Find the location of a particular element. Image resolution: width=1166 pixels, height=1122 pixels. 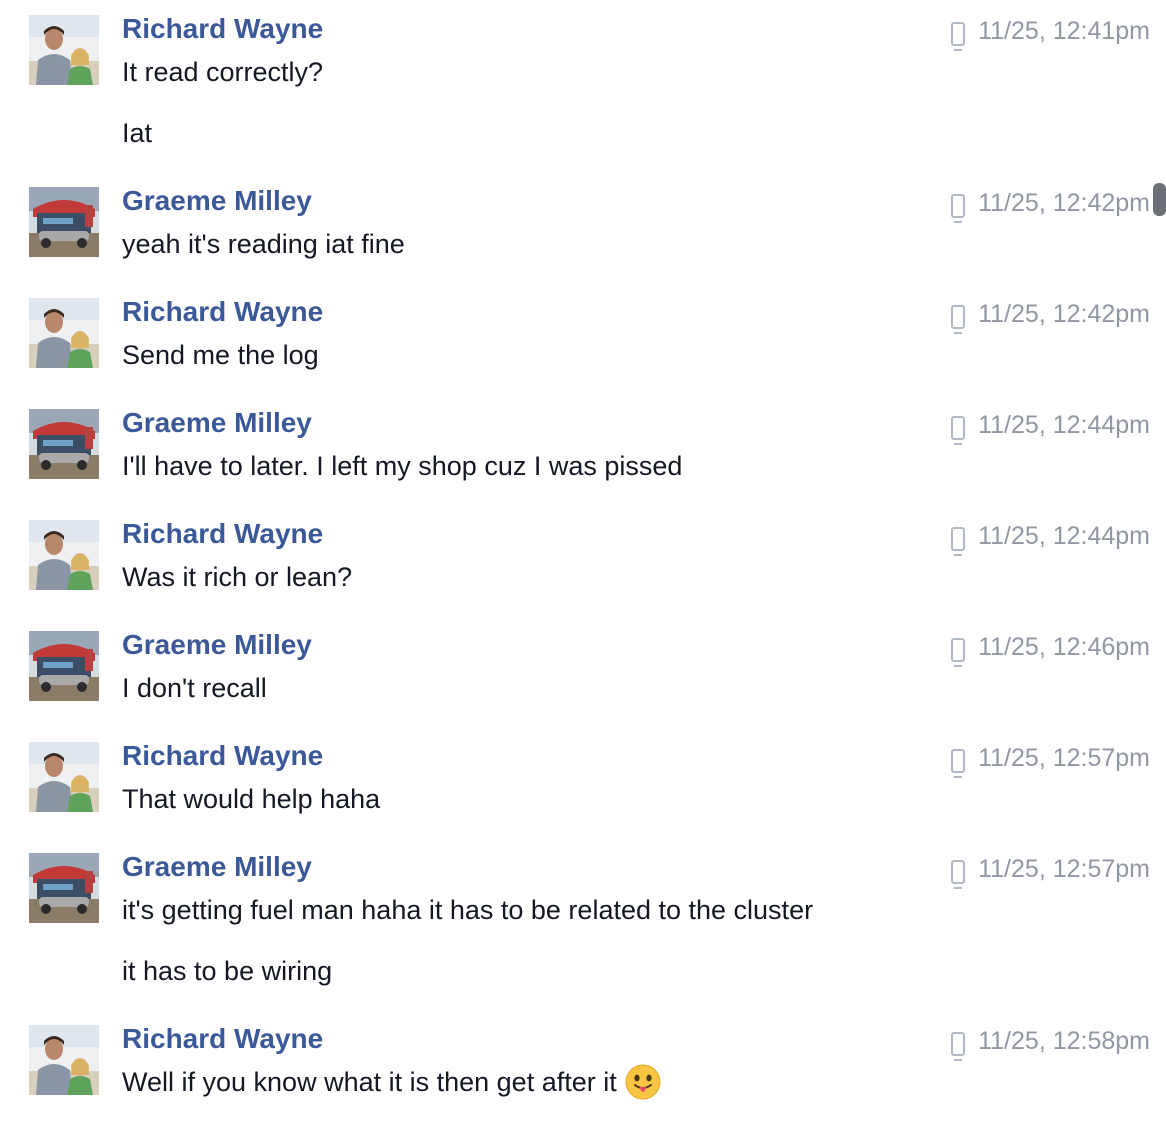

message-text: Send me the log is located at coordinates (220, 355).